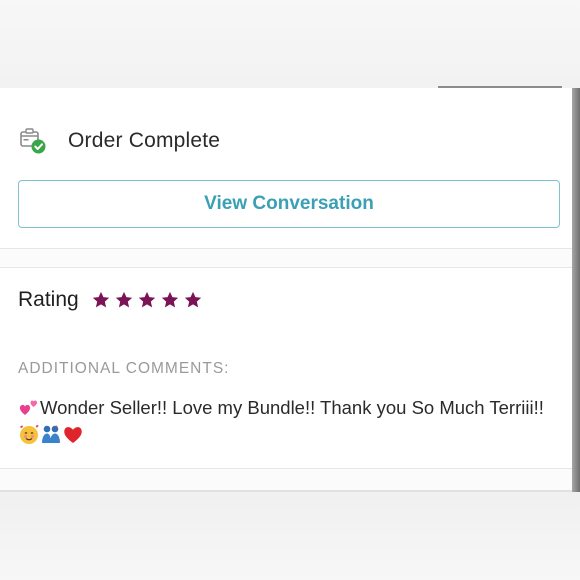  Describe the element at coordinates (73, 435) in the screenshot. I see `red-heart-icon` at that location.